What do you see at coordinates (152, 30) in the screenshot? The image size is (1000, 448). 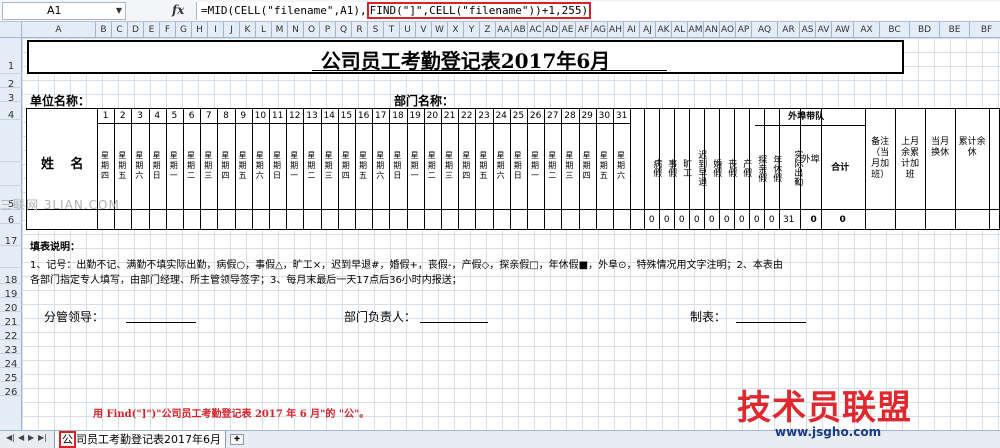 I see `column-header-e: E` at bounding box center [152, 30].